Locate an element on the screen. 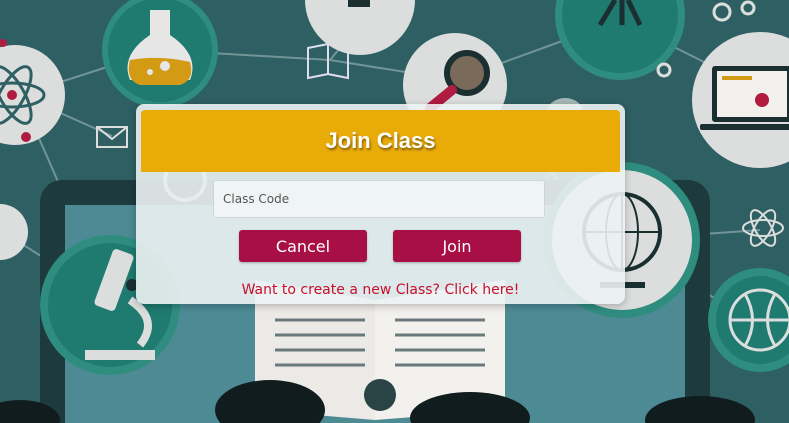 This screenshot has width=789, height=423. join-button: Join is located at coordinates (457, 246).